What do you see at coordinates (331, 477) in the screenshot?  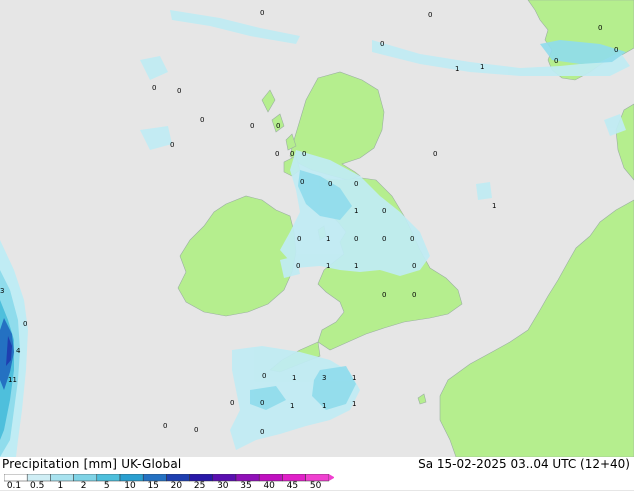 I see `scale-arrow` at bounding box center [331, 477].